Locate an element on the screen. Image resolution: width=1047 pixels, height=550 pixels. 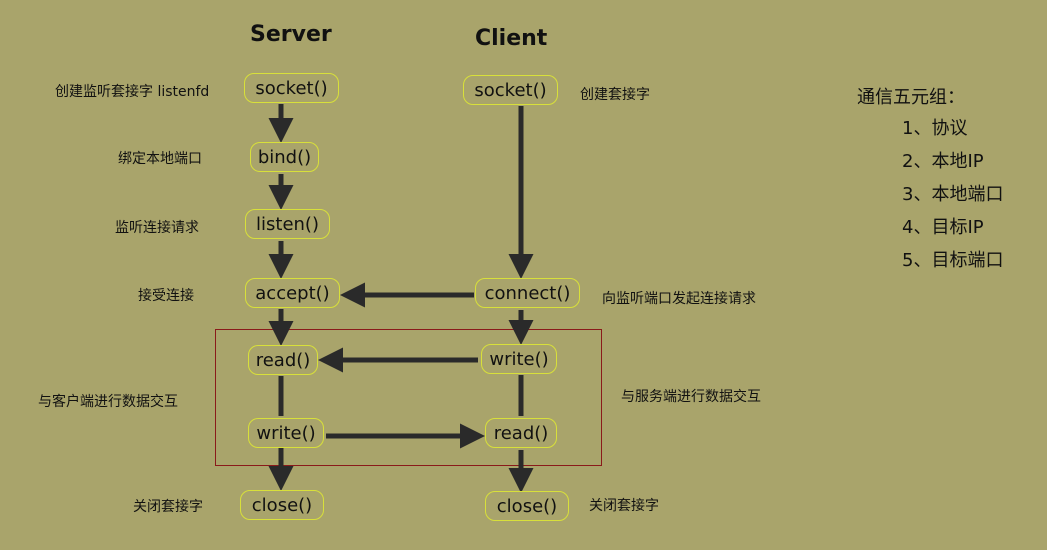
server-accept-box: accept() is located at coordinates (292, 293).